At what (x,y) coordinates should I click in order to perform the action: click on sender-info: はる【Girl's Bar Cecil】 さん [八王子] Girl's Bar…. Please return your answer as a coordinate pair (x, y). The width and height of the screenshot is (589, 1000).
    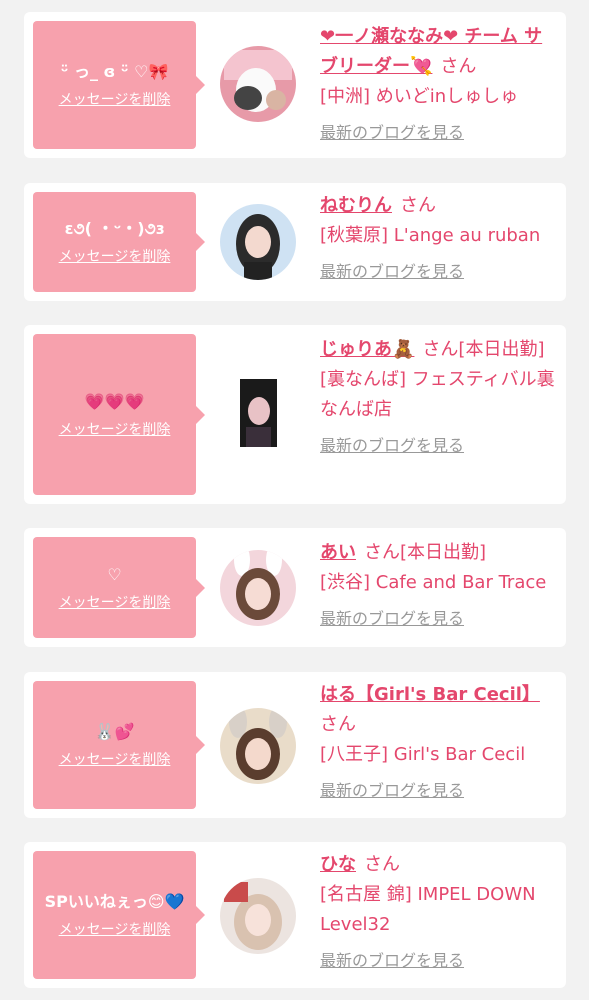
    Looking at the image, I should click on (438, 743).